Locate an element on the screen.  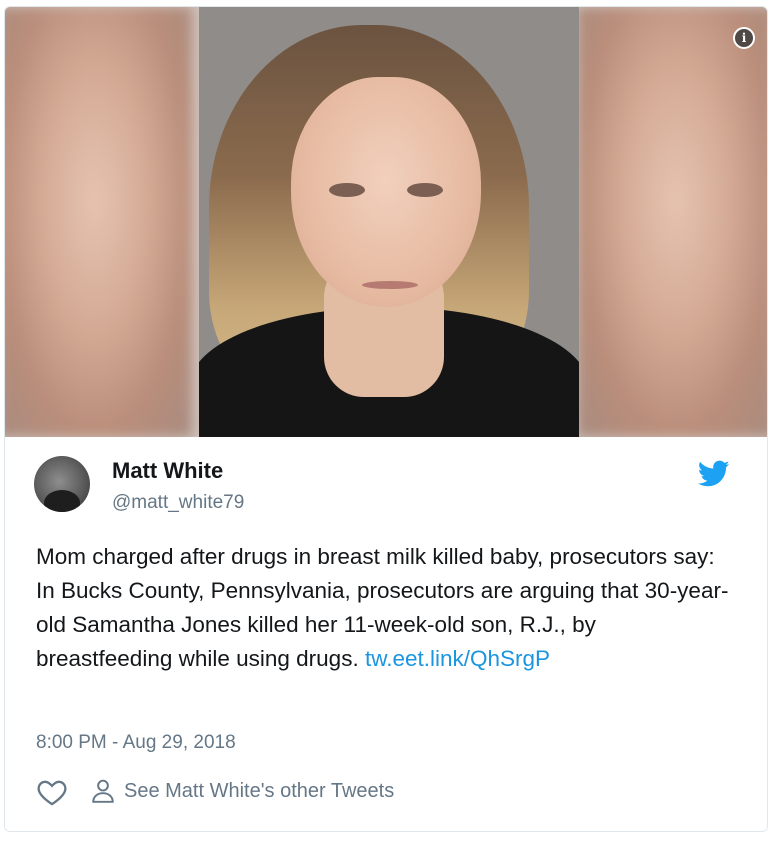
author-name: Matt White is located at coordinates (167, 471).